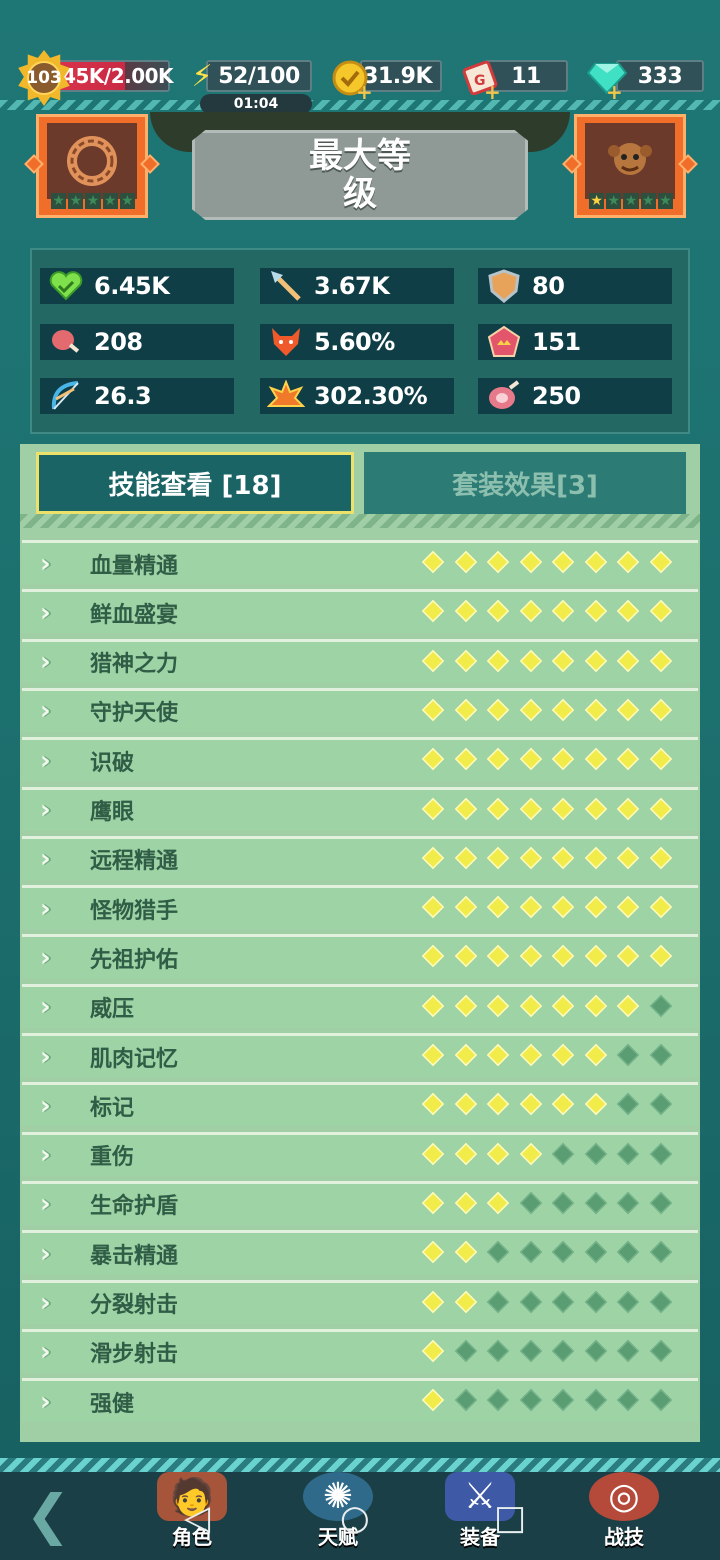 Image resolution: width=720 pixels, height=1560 pixels. I want to click on max-level-plate: 最大等级, so click(360, 175).